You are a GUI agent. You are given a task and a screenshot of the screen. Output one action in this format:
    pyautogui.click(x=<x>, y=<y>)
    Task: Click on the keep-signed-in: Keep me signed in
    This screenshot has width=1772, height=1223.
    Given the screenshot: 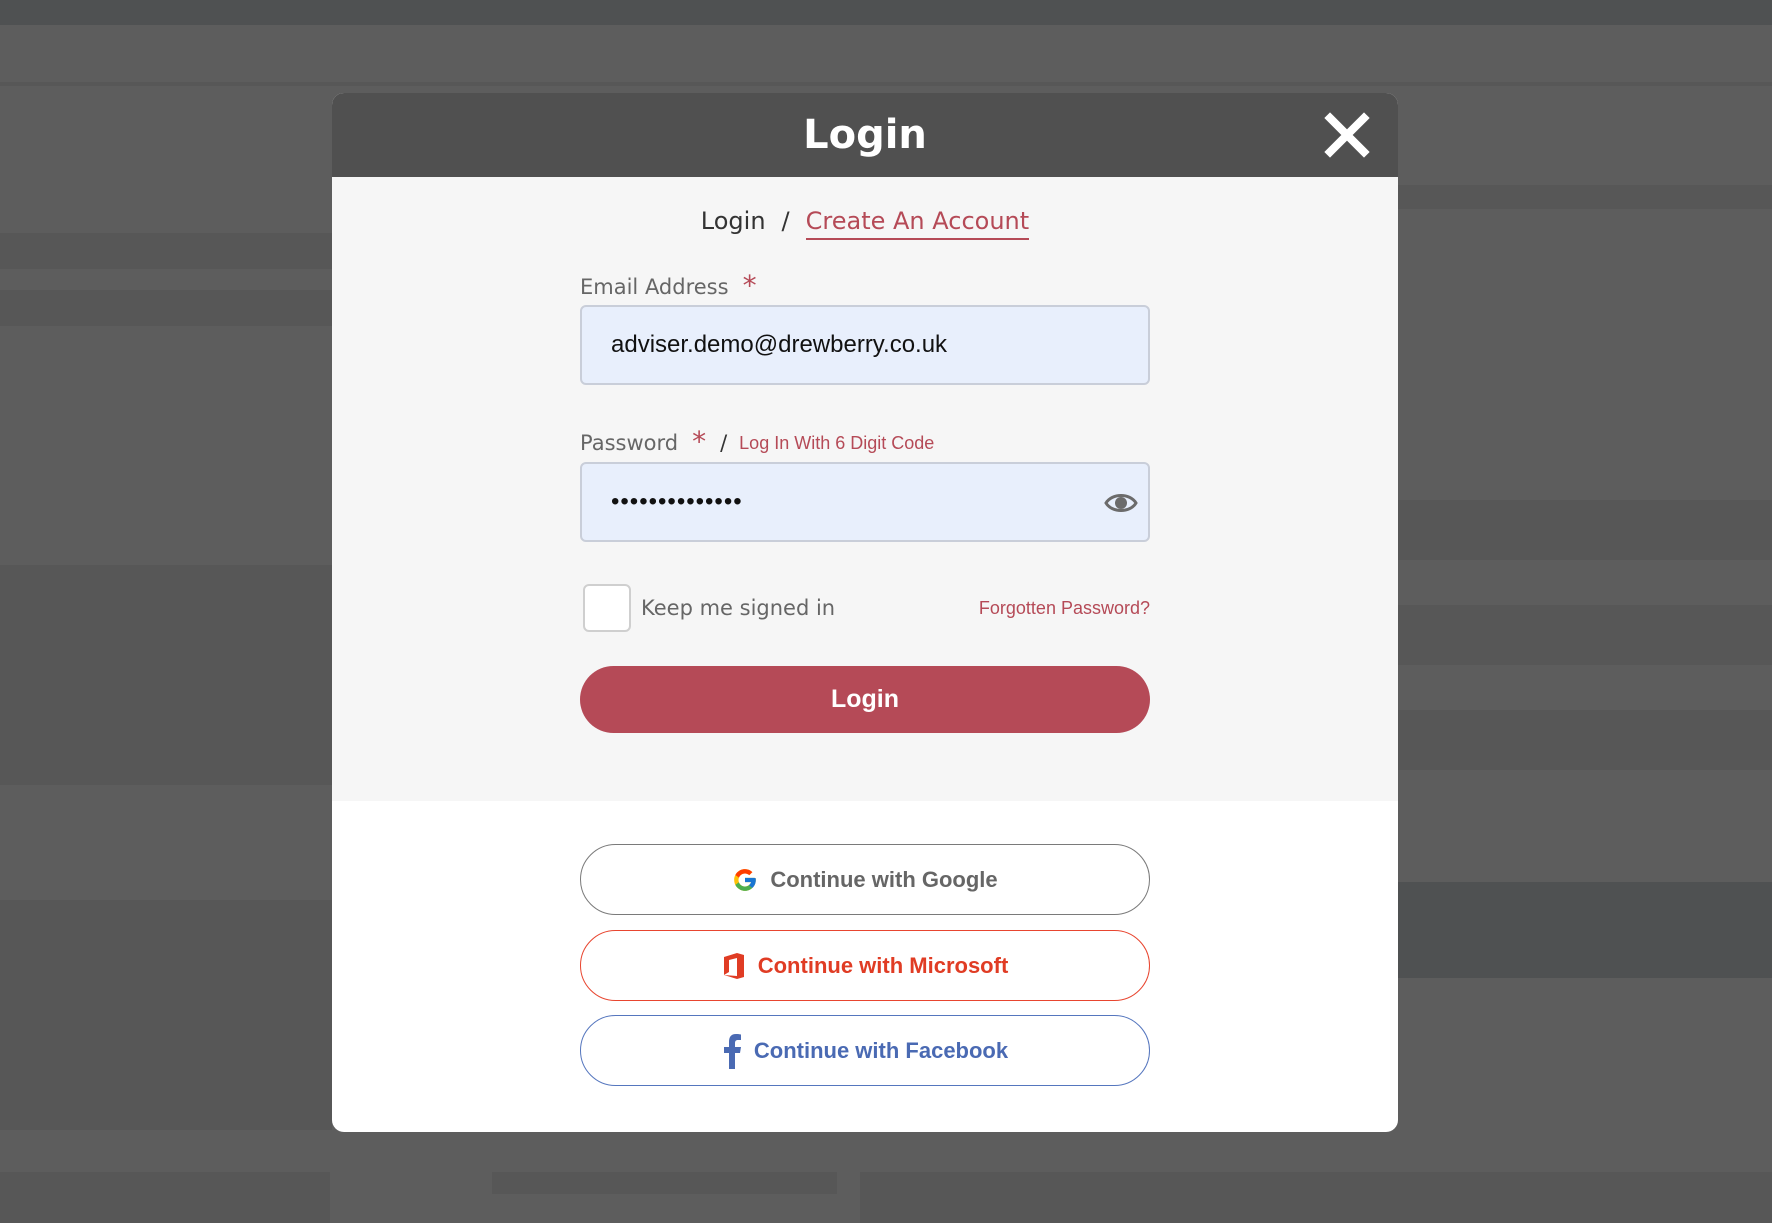 What is the action you would take?
    pyautogui.click(x=707, y=608)
    